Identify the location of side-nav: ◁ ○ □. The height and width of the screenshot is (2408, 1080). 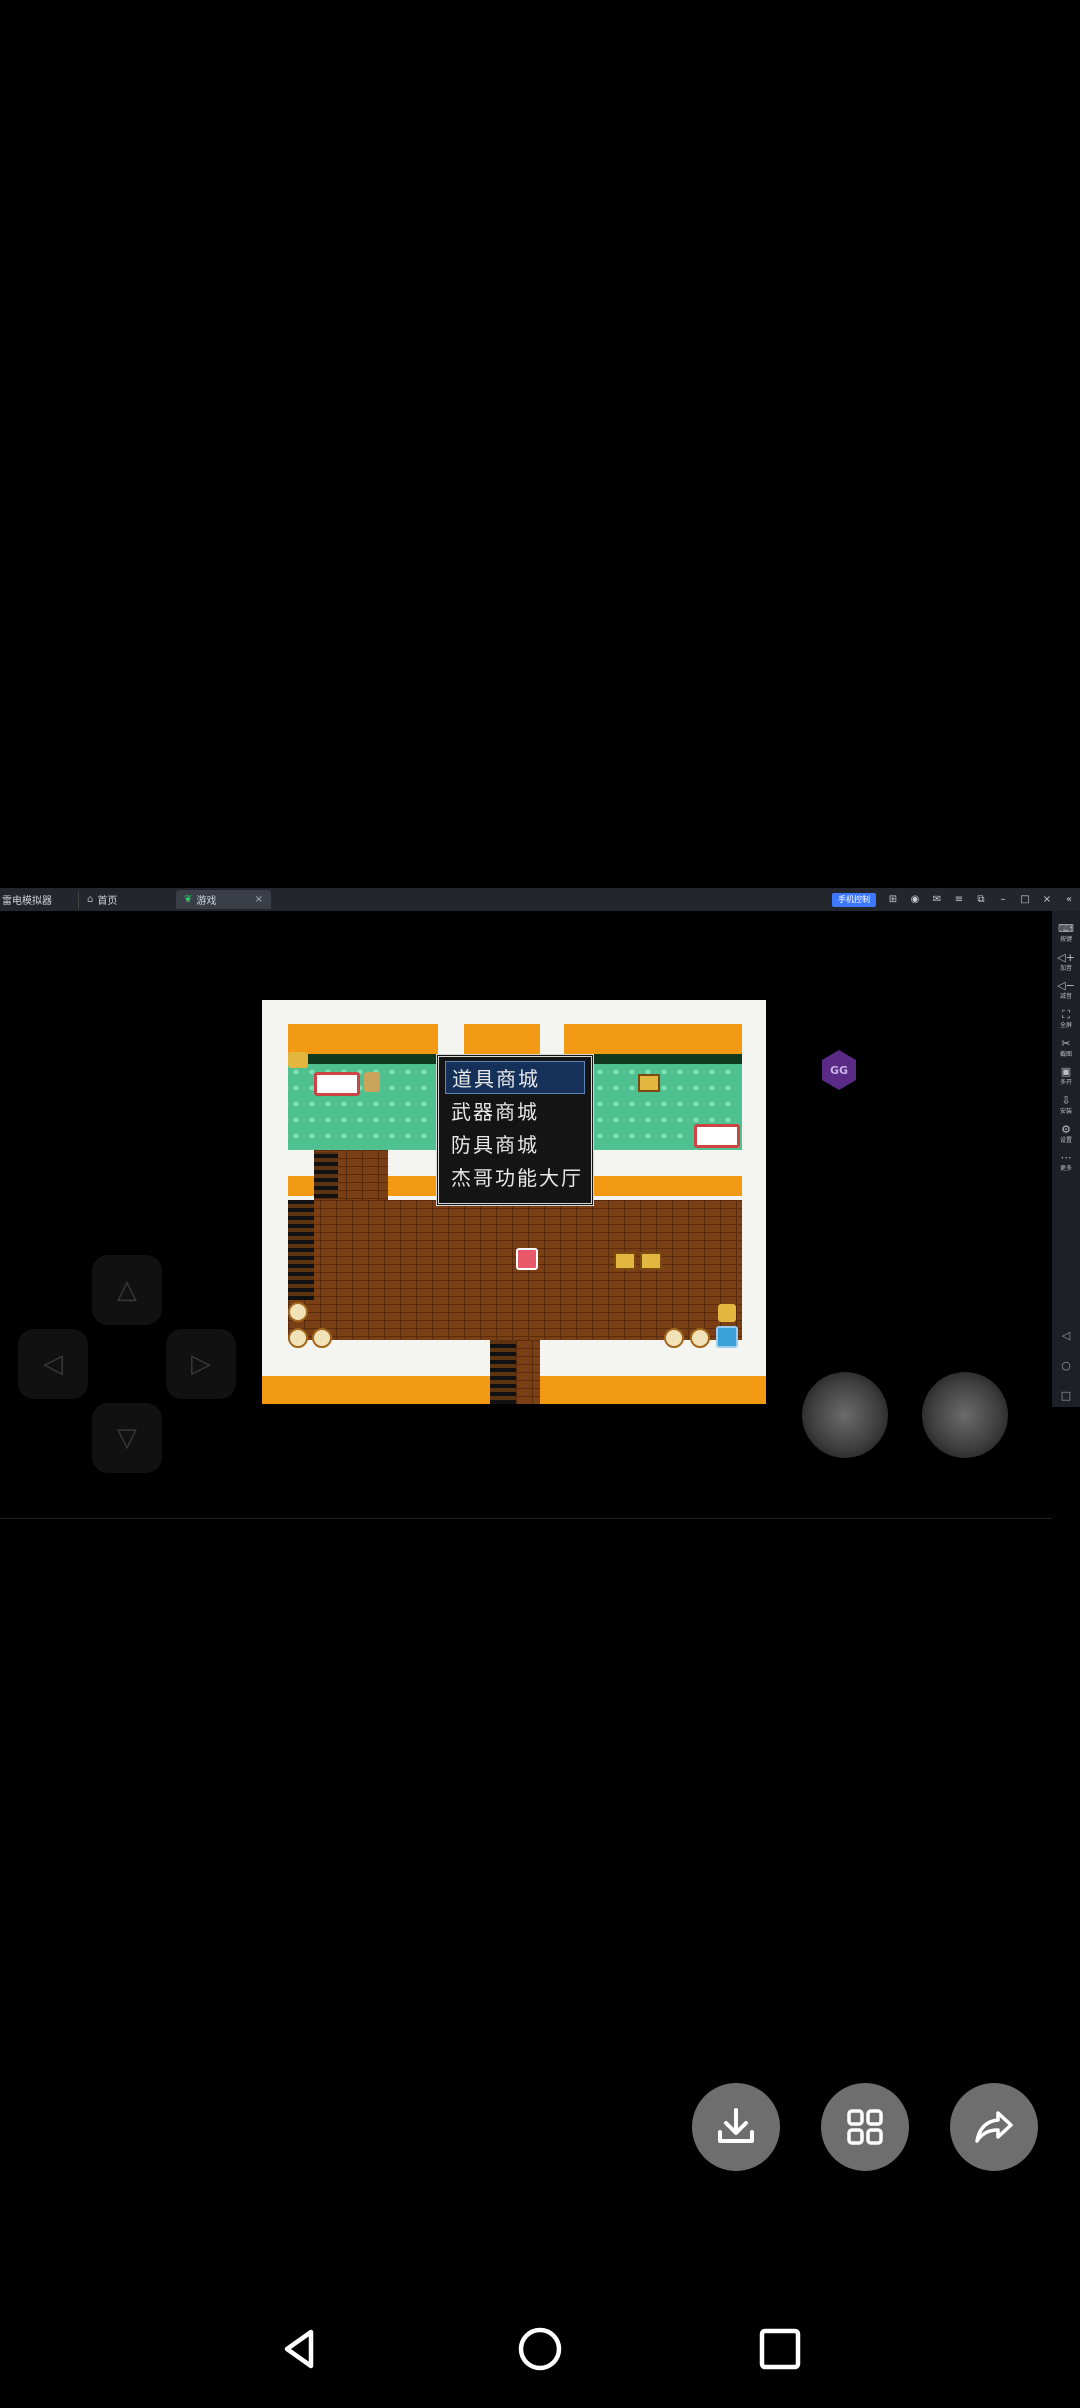
(1066, 1368).